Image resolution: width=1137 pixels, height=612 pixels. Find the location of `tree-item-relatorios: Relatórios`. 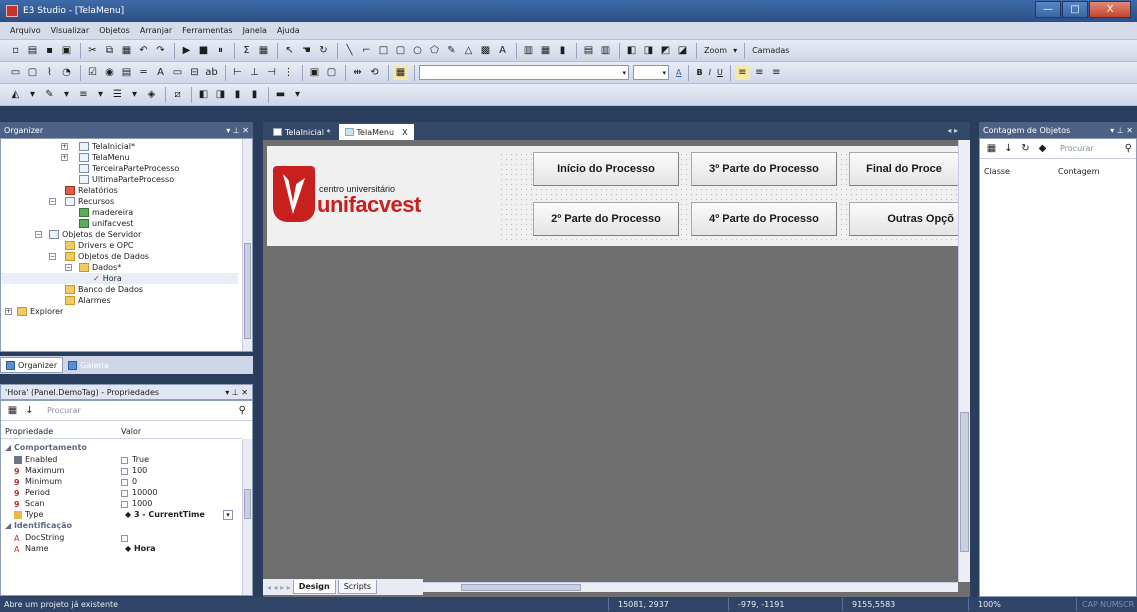

tree-item-relatorios: Relatórios is located at coordinates (91, 190).